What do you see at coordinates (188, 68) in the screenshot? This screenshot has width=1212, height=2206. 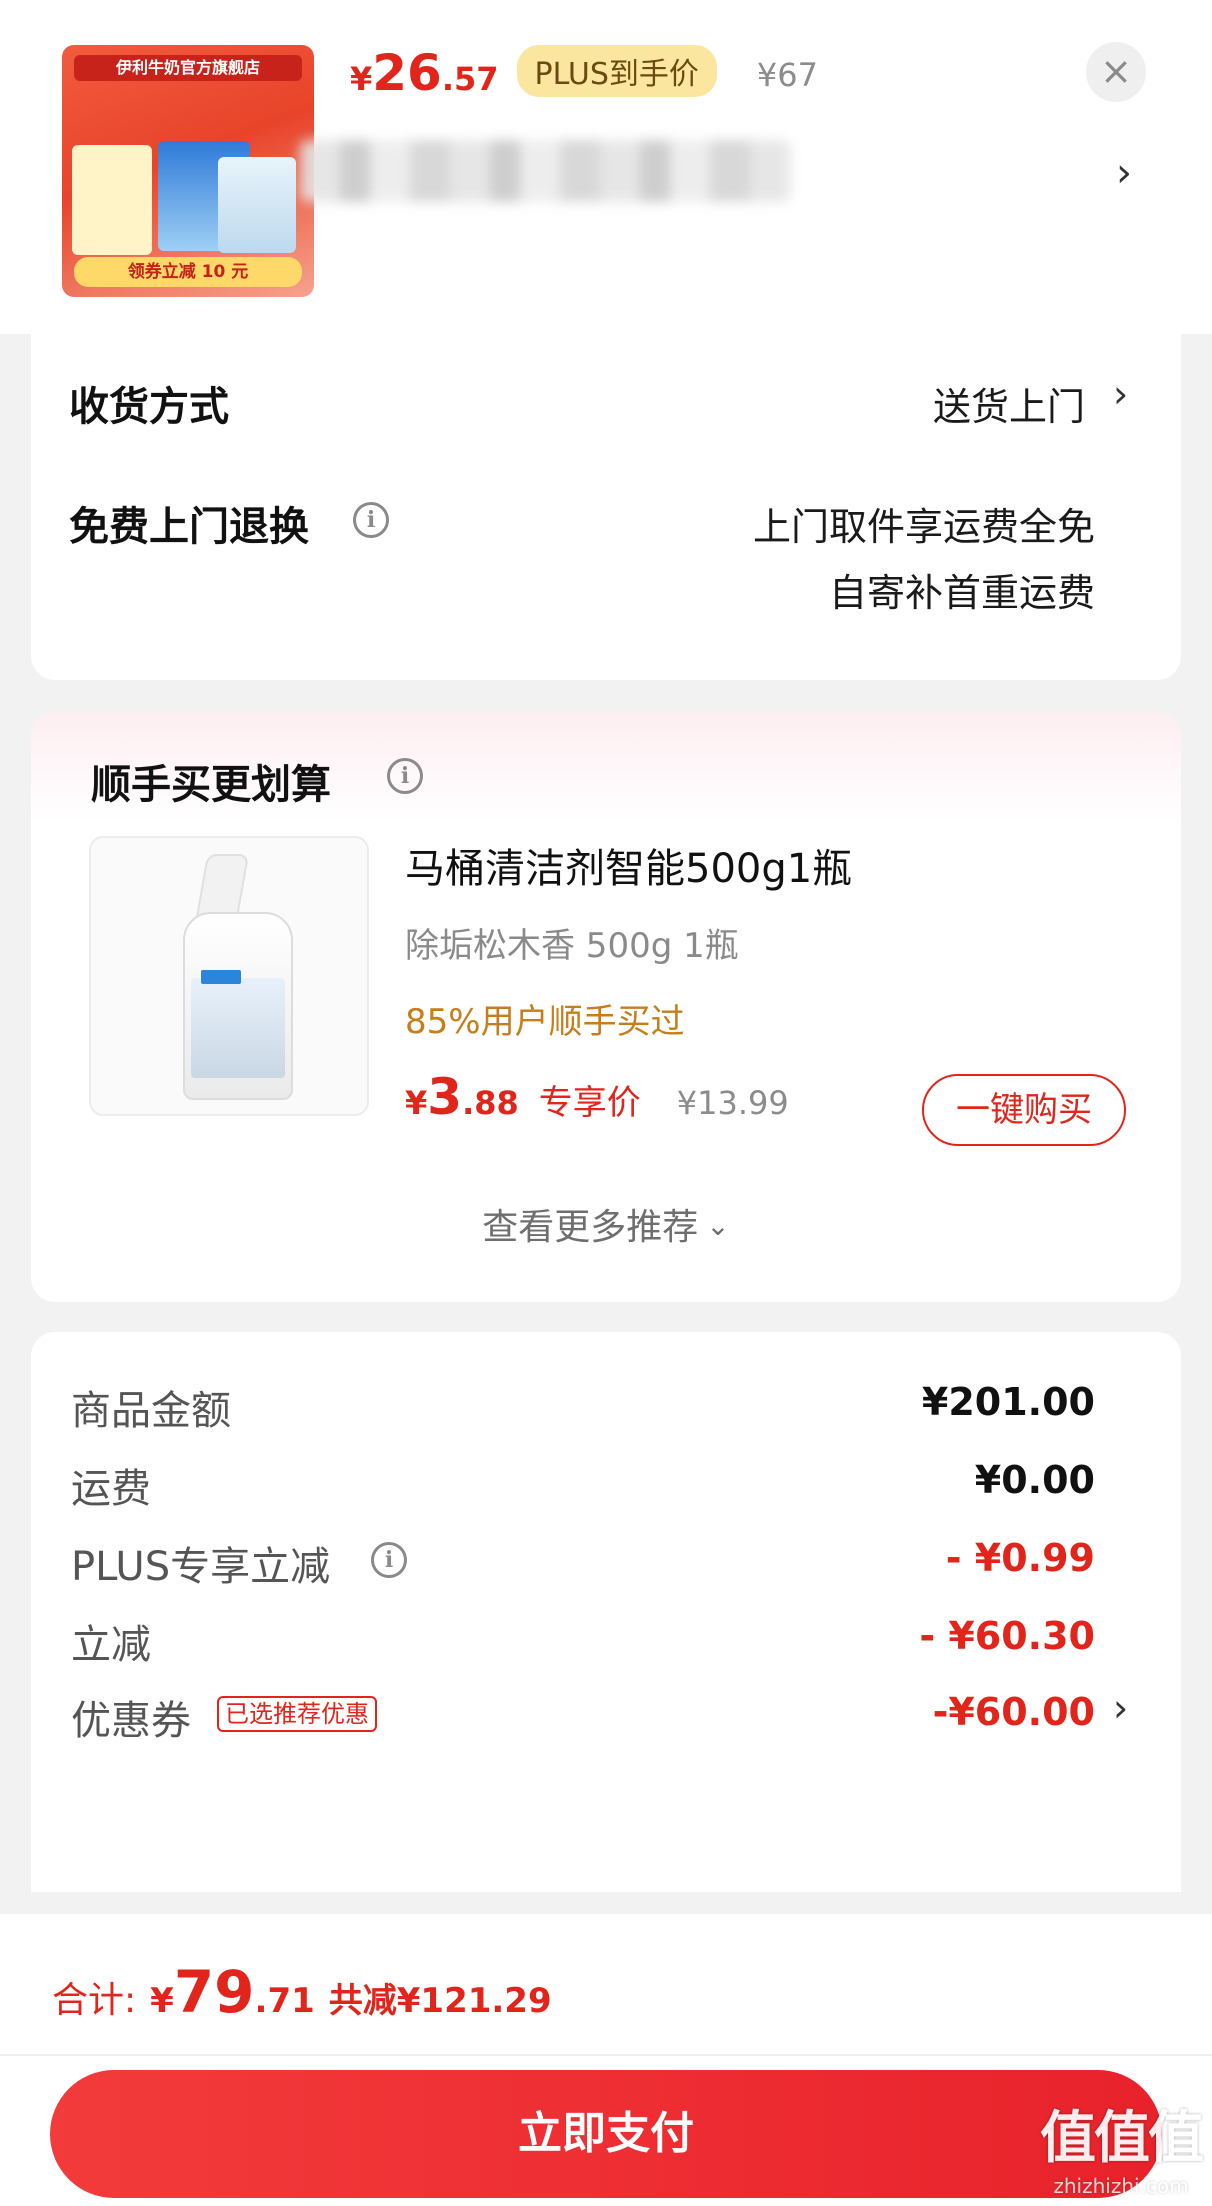 I see `thumbnail-store-name: 伊利牛奶官方旗舰店` at bounding box center [188, 68].